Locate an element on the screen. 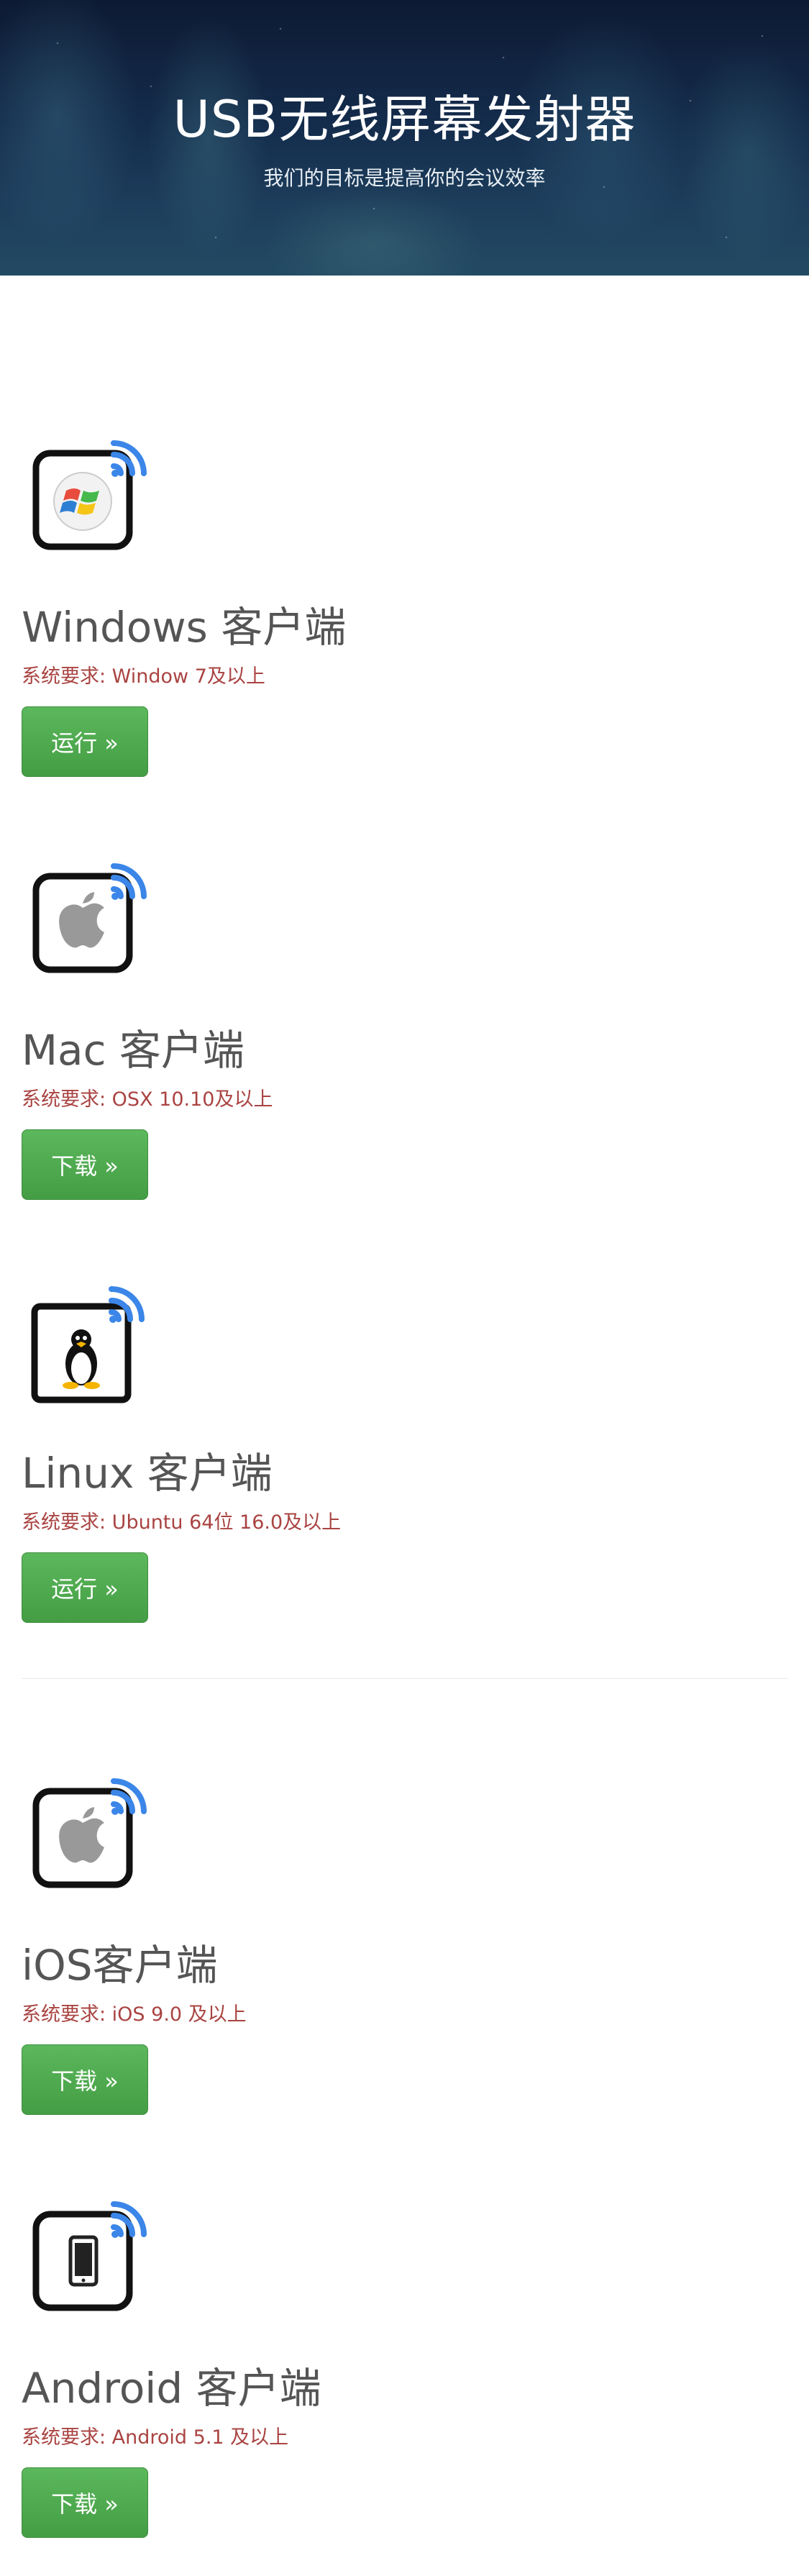 Image resolution: width=809 pixels, height=2576 pixels. system-requirement: 系统要求: Window 7及以上 is located at coordinates (144, 676).